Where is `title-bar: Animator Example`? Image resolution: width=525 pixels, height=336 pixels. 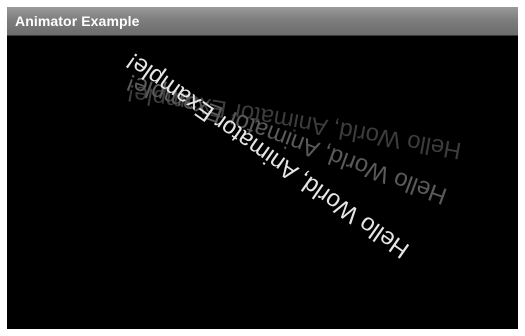
title-bar: Animator Example is located at coordinates (262, 21).